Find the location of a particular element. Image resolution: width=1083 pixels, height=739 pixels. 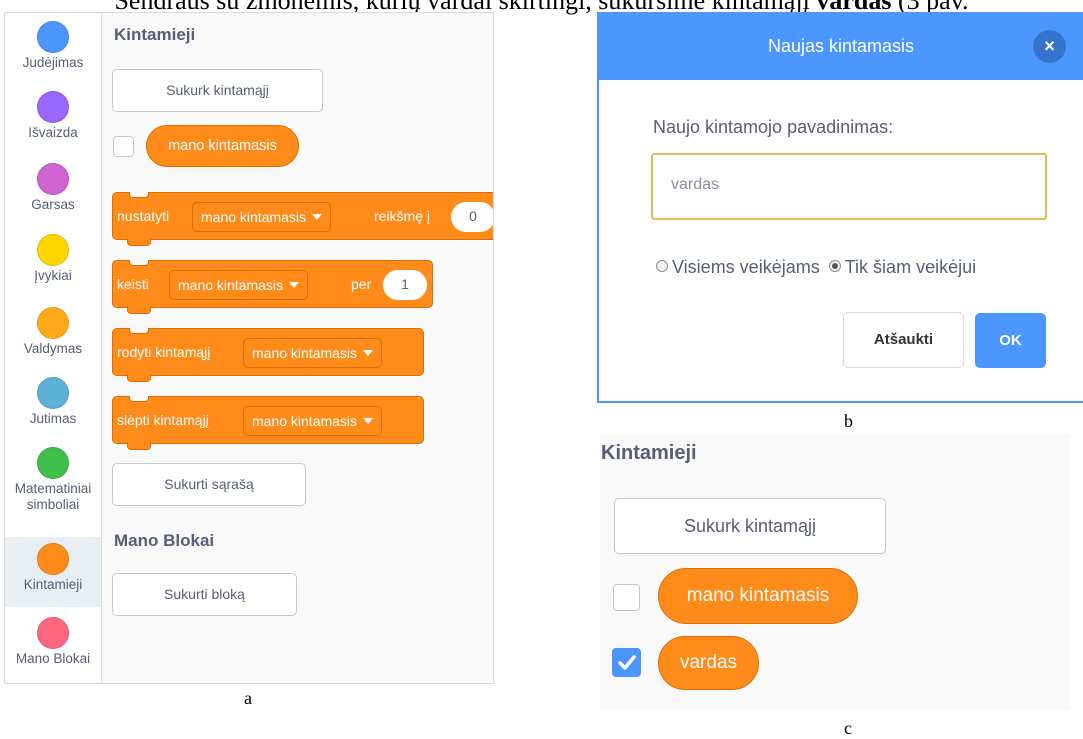

value-input: 1 is located at coordinates (405, 285).